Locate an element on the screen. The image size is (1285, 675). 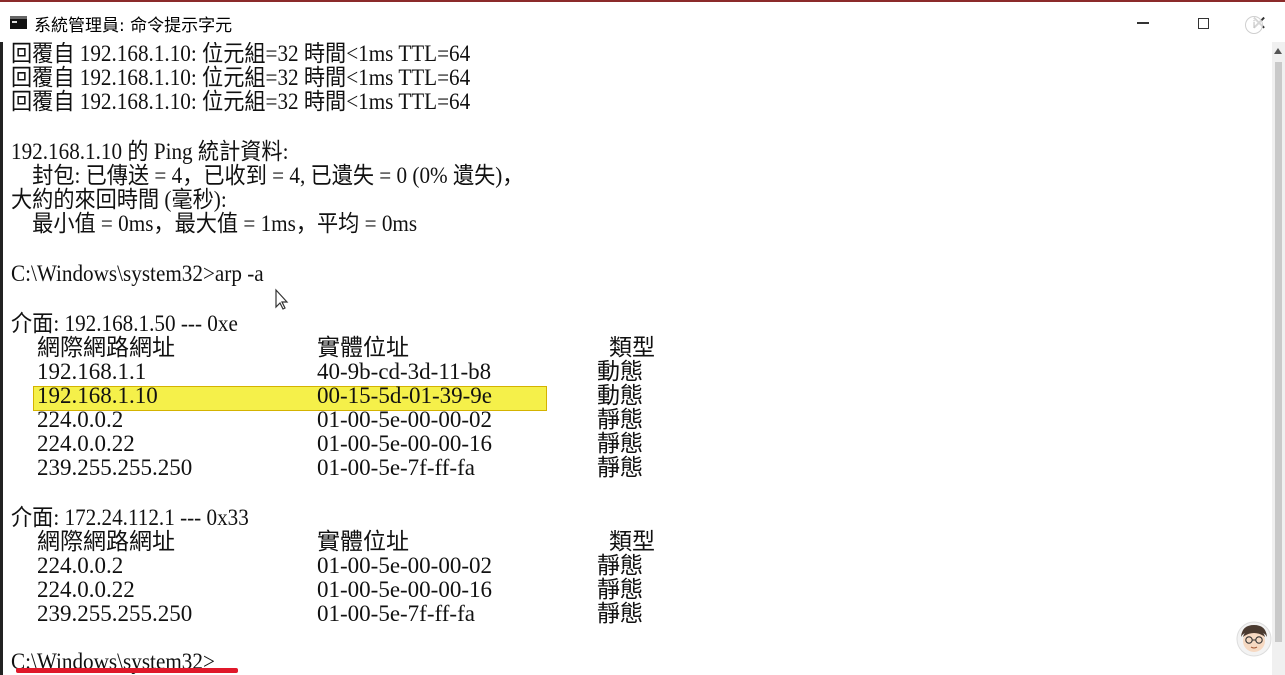
console-line: 192.168.1.10 的 Ping 統計資料: is located at coordinates (150, 151).